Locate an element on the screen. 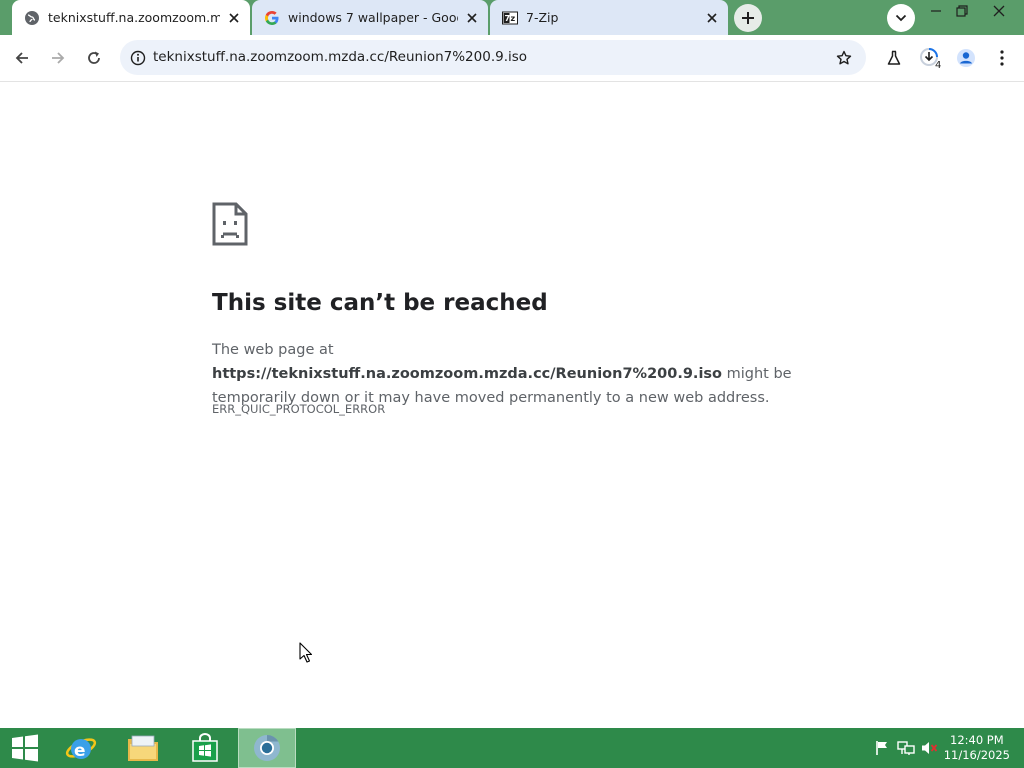  tab-title: windows 7 wallpaper - Google Search is located at coordinates (373, 17).